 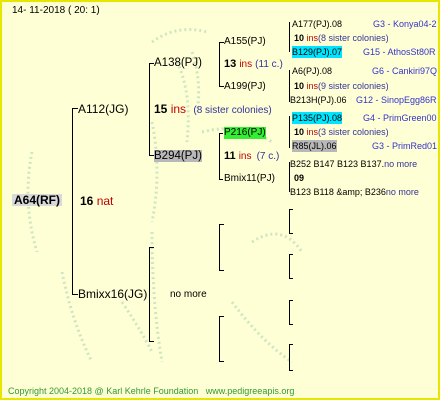 What do you see at coordinates (249, 179) in the screenshot?
I see `fmm-name: Bmix11(PJ)` at bounding box center [249, 179].